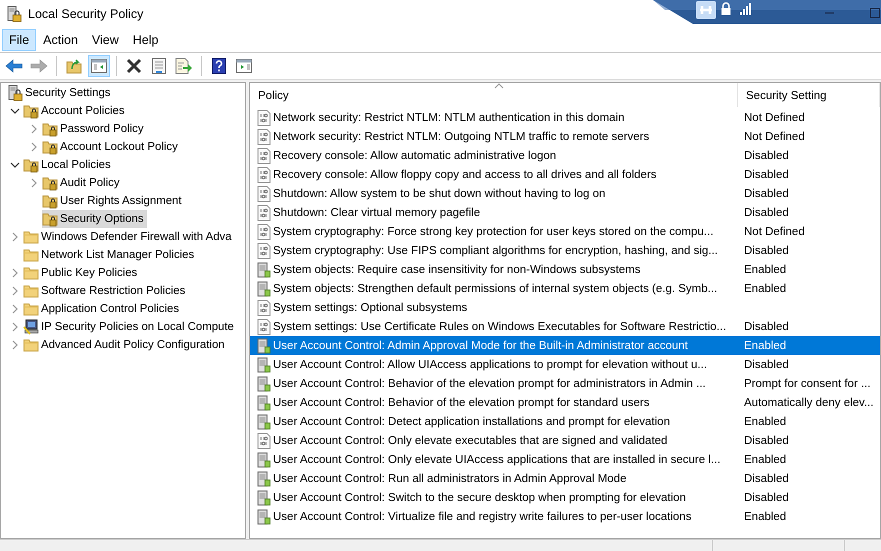 The width and height of the screenshot is (881, 551). I want to click on policy-row: System objects: Strengthen default permissions of internal system objects (e.g. Symb... Enabled, so click(565, 288).